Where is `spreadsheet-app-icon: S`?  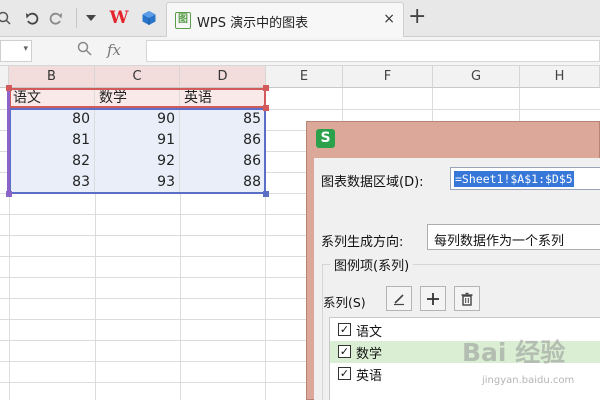 spreadsheet-app-icon: S is located at coordinates (325, 138).